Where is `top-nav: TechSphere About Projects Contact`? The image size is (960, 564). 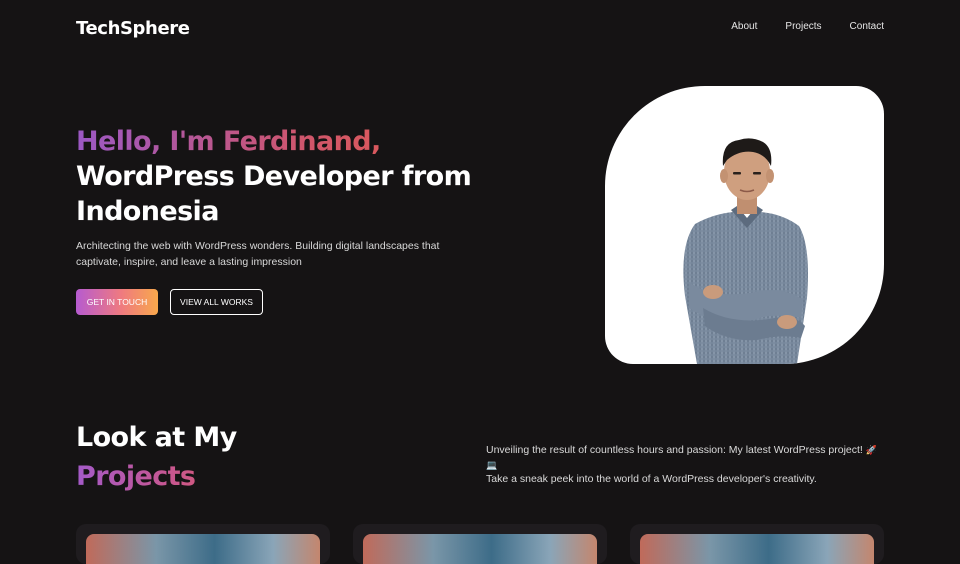
top-nav: TechSphere About Projects Contact is located at coordinates (480, 29).